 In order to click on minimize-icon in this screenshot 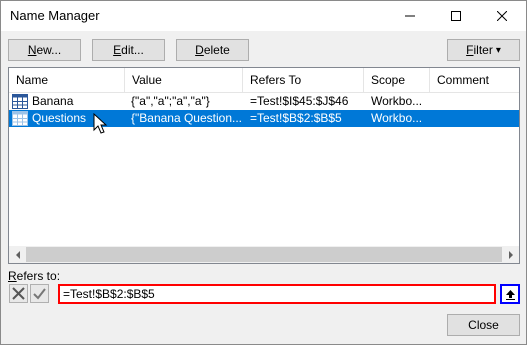, I will do `click(410, 16)`.